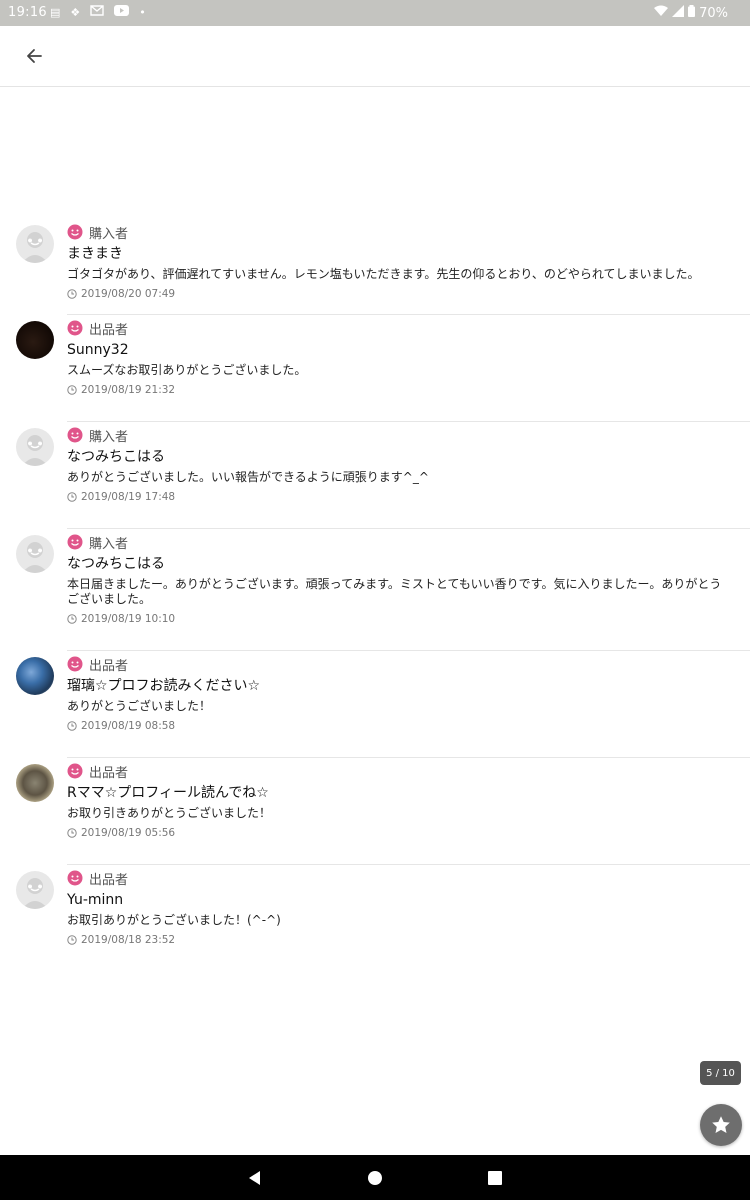  I want to click on wifi-icon, so click(661, 13).